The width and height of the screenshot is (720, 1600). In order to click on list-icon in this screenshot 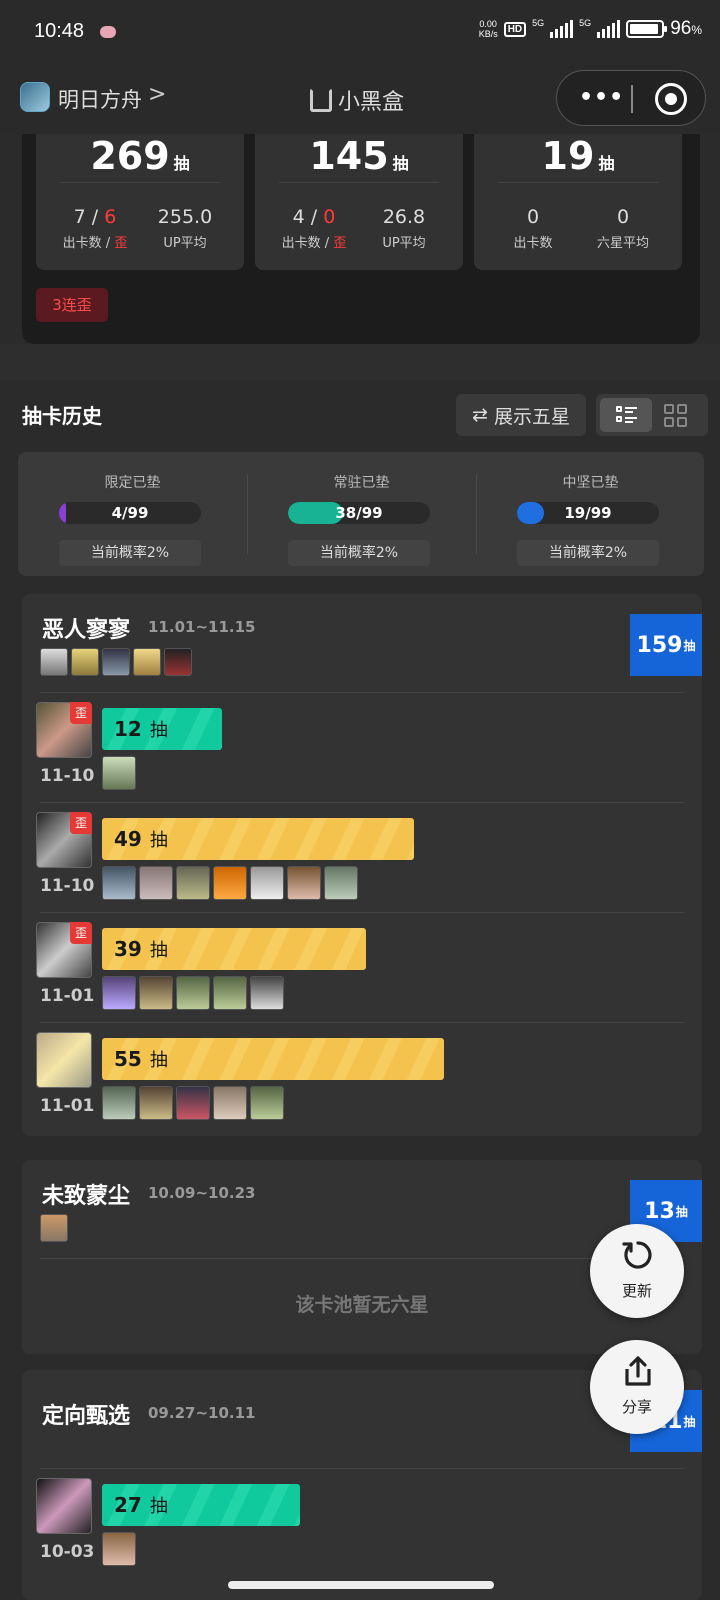, I will do `click(626, 415)`.